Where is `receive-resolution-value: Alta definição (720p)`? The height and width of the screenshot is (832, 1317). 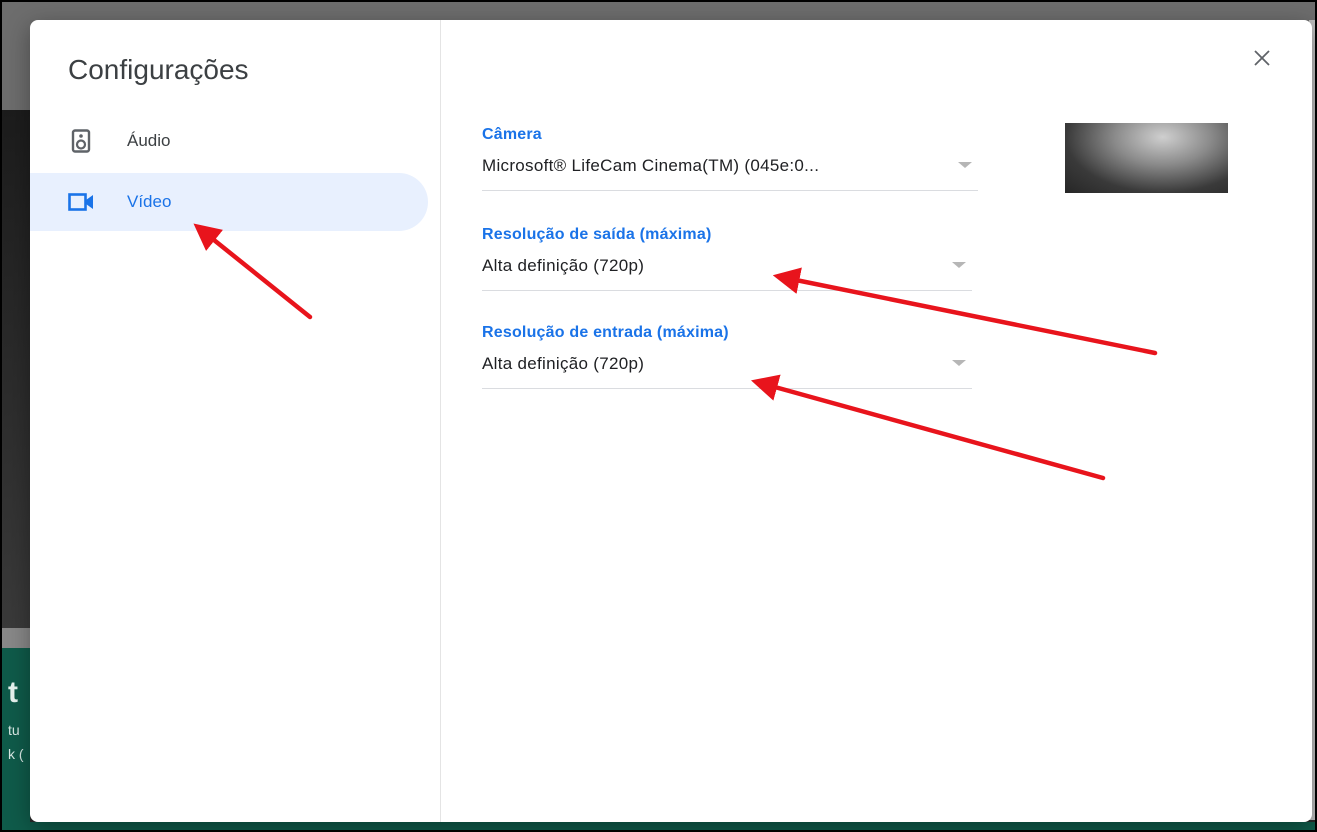 receive-resolution-value: Alta definição (720p) is located at coordinates (563, 363).